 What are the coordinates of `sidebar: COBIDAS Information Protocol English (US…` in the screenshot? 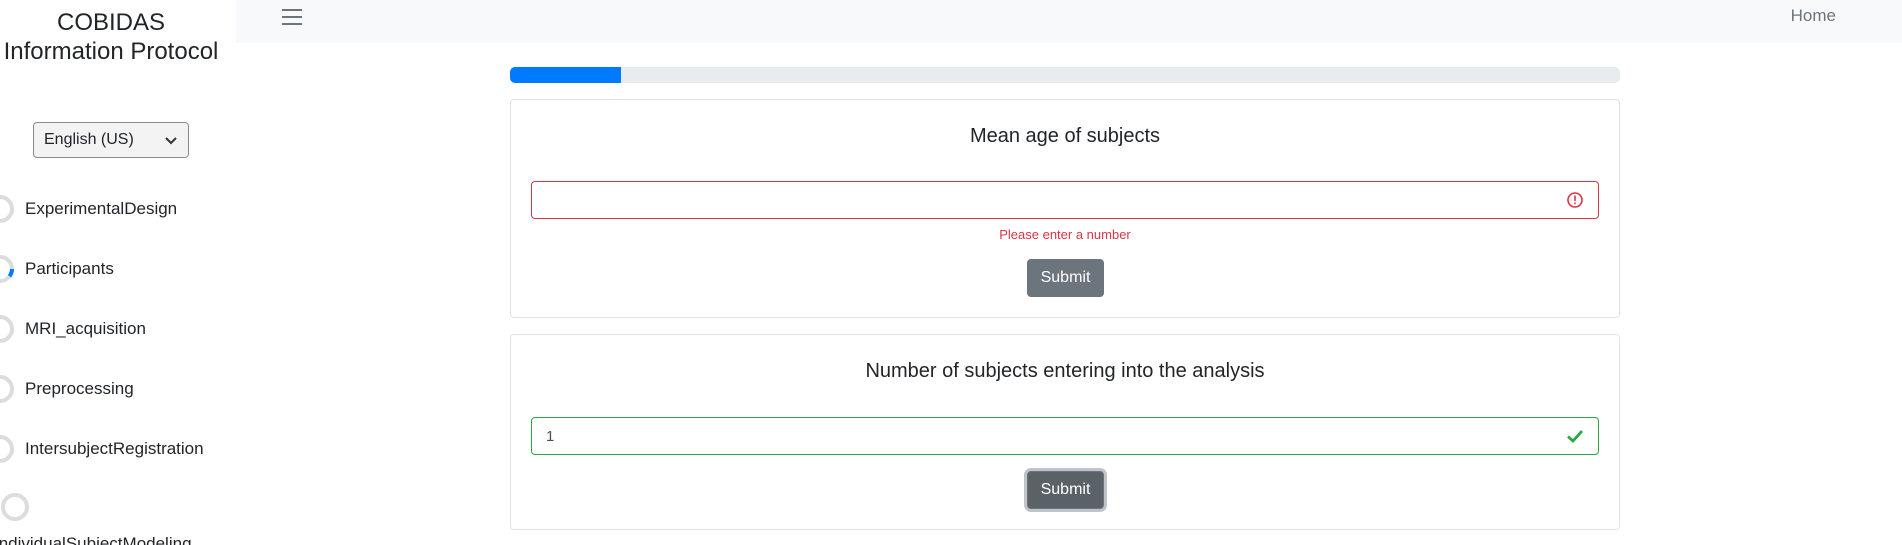 It's located at (118, 272).